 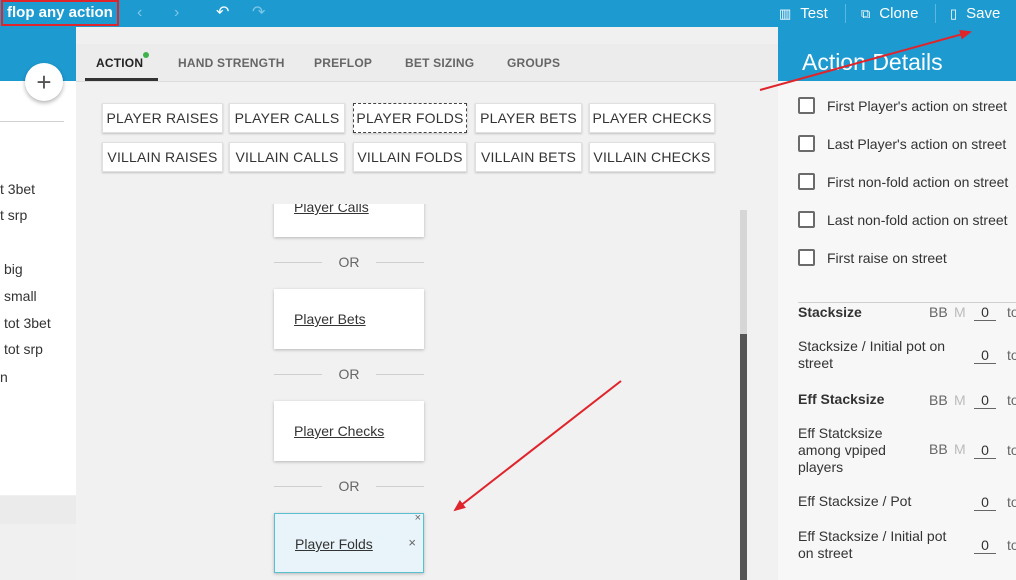 What do you see at coordinates (842, 450) in the screenshot?
I see `row-label: Eff Statcksize among vpiped players` at bounding box center [842, 450].